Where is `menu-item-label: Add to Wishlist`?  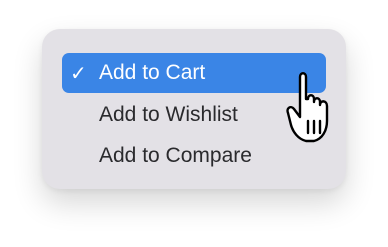 menu-item-label: Add to Wishlist is located at coordinates (168, 114).